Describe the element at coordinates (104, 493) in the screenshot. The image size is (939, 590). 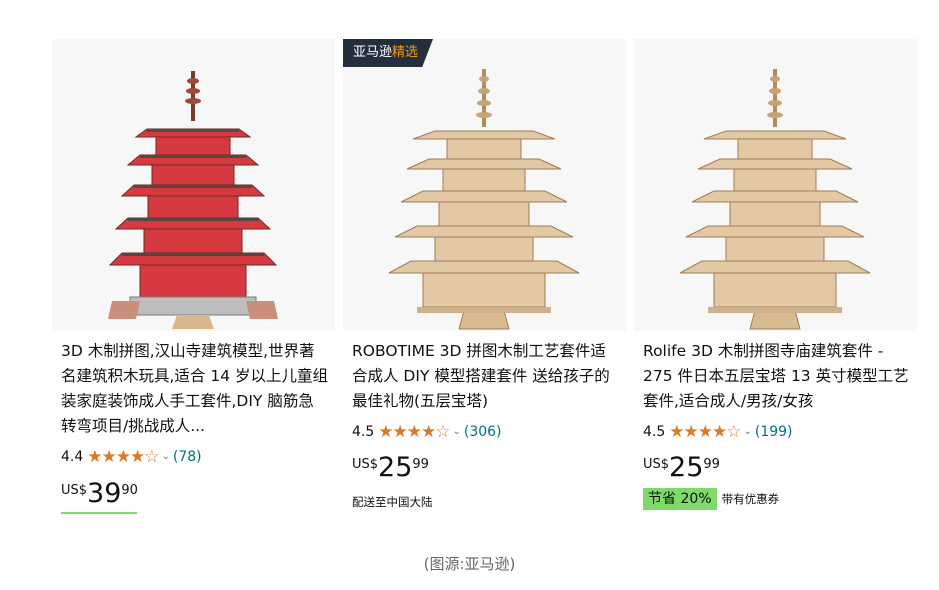
I see `price-whole: 39` at that location.